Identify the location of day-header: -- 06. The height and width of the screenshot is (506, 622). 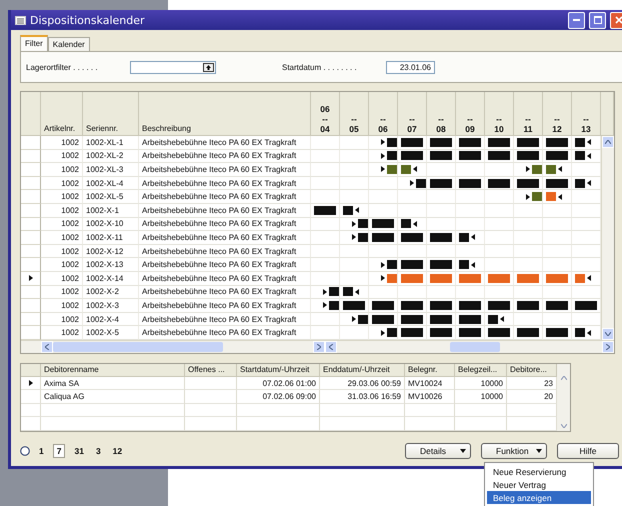
(383, 114).